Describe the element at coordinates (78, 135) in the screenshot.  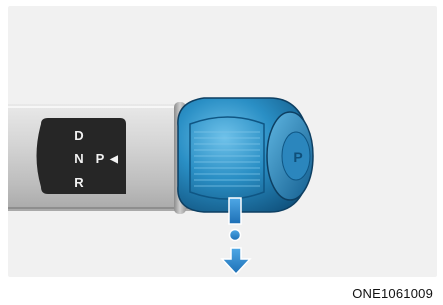
I see `indicator-letter-d: D` at that location.